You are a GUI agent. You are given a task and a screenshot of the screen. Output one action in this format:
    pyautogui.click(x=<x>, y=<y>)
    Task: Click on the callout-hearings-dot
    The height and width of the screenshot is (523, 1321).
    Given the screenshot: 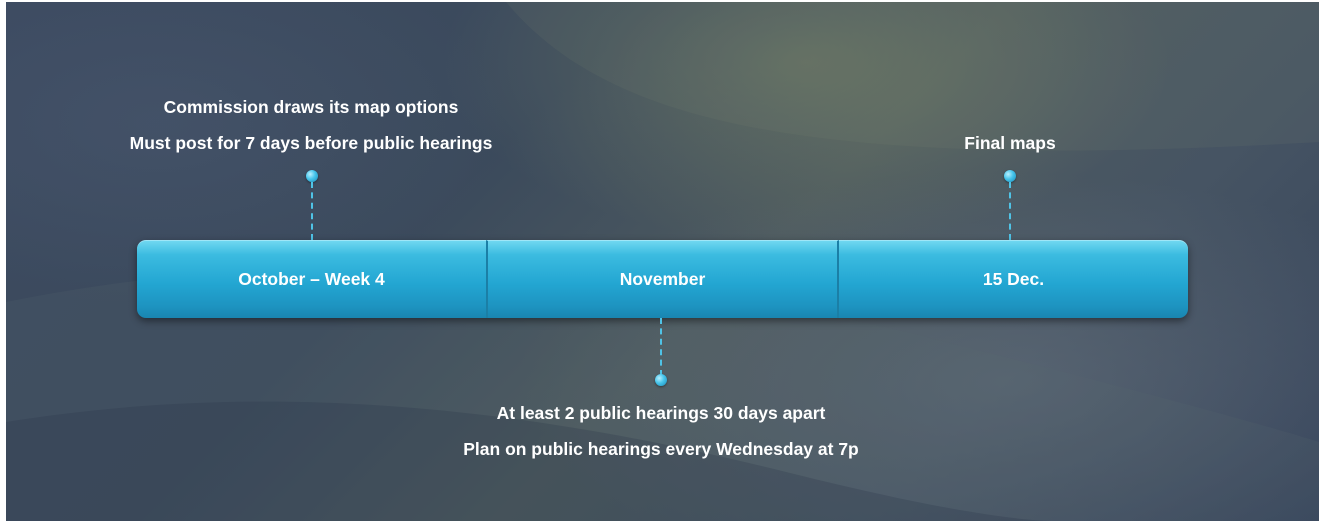 What is the action you would take?
    pyautogui.click(x=661, y=380)
    